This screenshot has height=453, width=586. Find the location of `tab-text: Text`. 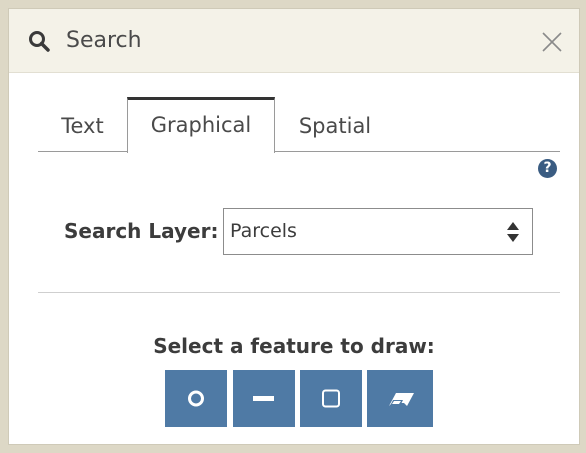

tab-text: Text is located at coordinates (82, 124).